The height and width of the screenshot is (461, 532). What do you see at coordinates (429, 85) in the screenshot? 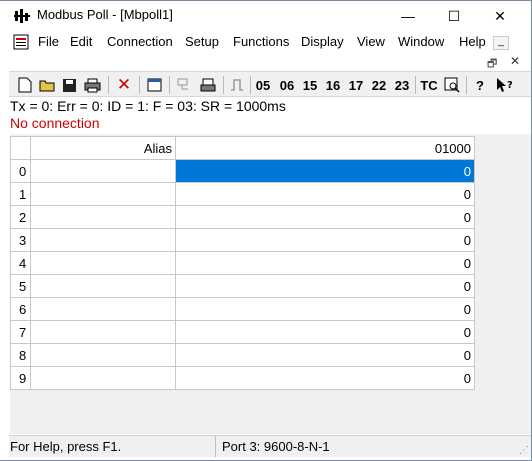
I see `traffic-monitor-button: TC` at bounding box center [429, 85].